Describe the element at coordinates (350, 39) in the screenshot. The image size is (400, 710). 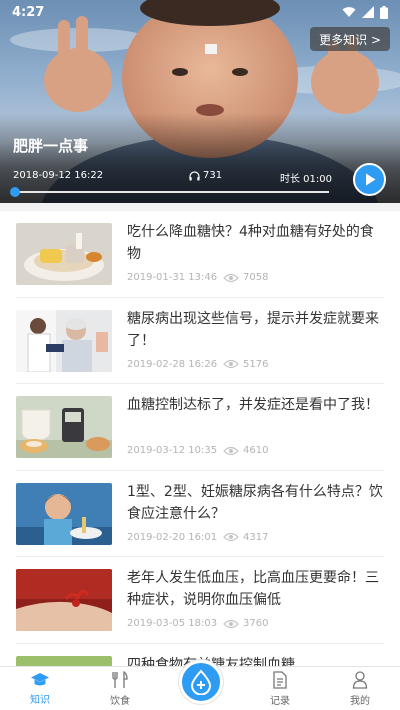
I see `more-knowledge-button: 更多知识 >` at that location.